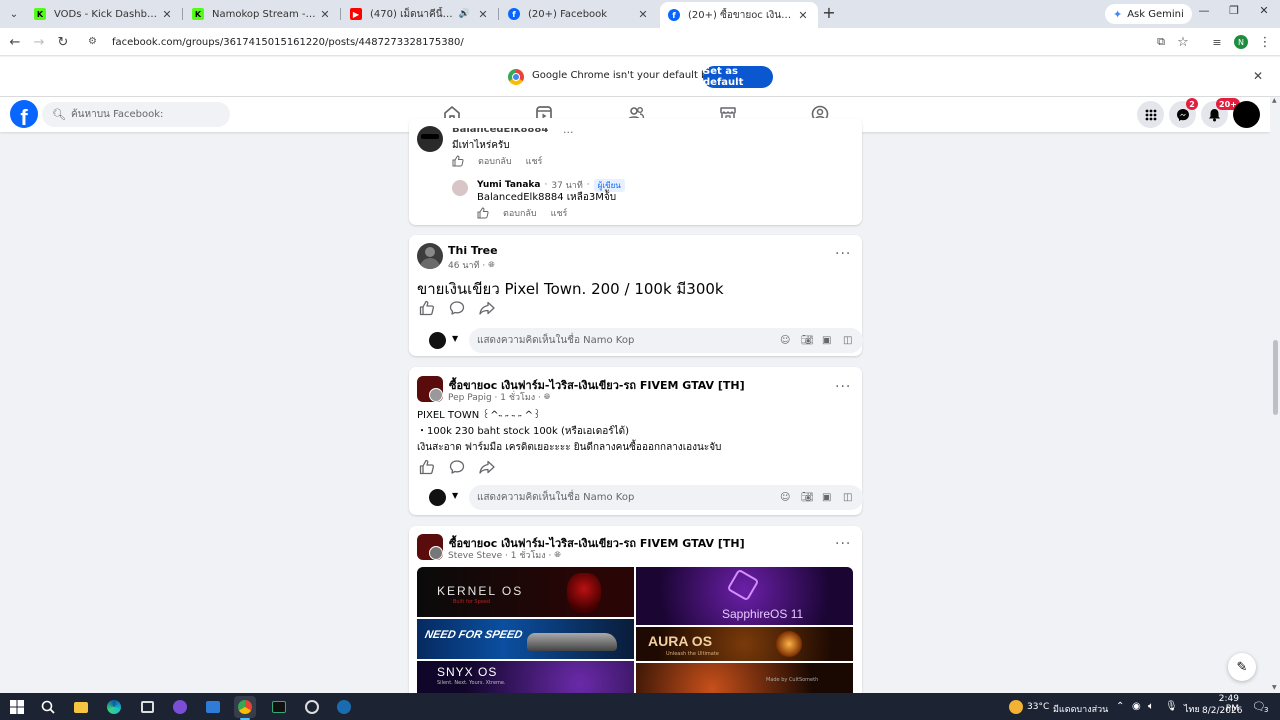 The width and height of the screenshot is (1280, 720). What do you see at coordinates (1080, 709) in the screenshot?
I see `weather-desc: มีแดดบางส่วน` at bounding box center [1080, 709].